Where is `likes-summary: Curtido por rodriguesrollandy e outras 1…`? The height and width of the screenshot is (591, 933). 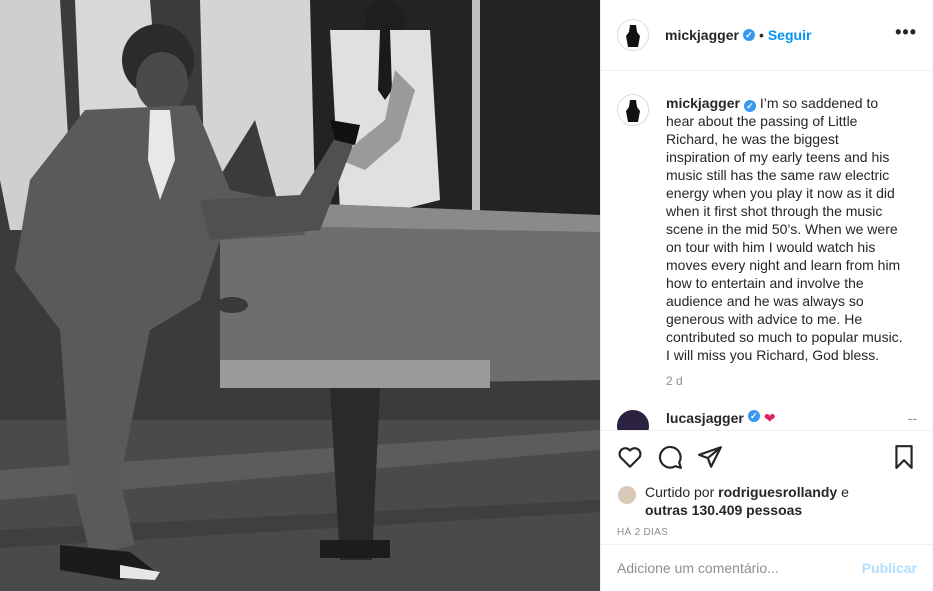 likes-summary: Curtido por rodriguesrollandy e outras 1… is located at coordinates (767, 501).